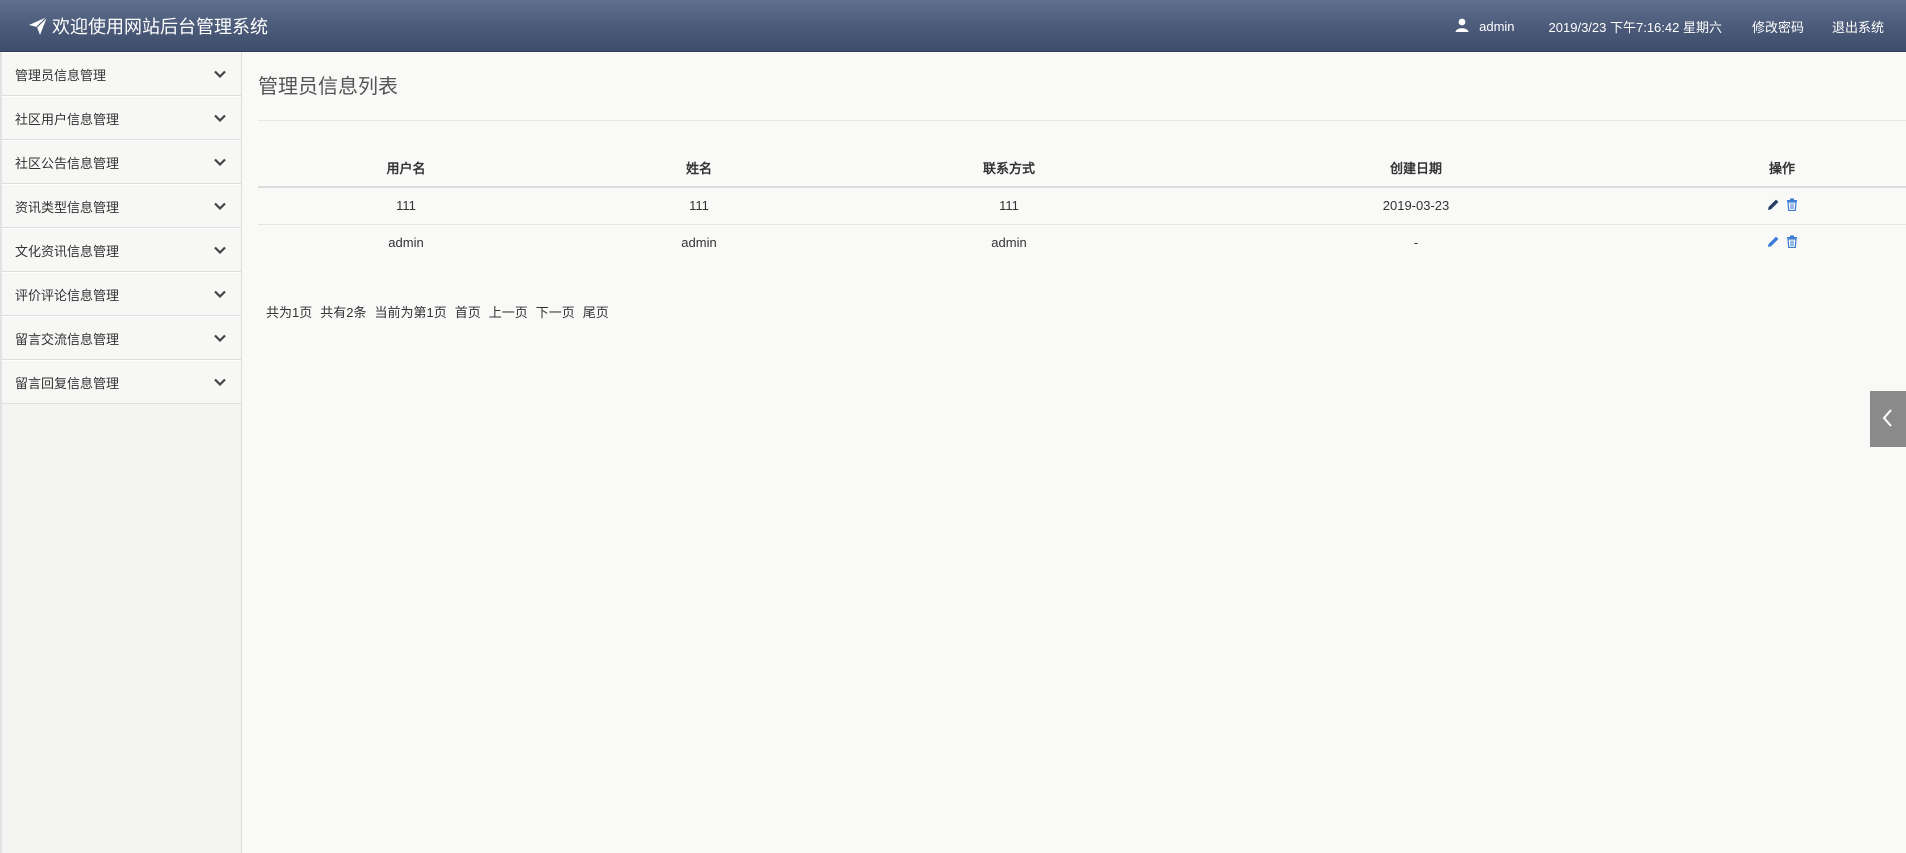 Image resolution: width=1906 pixels, height=853 pixels. Describe the element at coordinates (555, 311) in the screenshot. I see `pager-next-link: 下一页` at that location.